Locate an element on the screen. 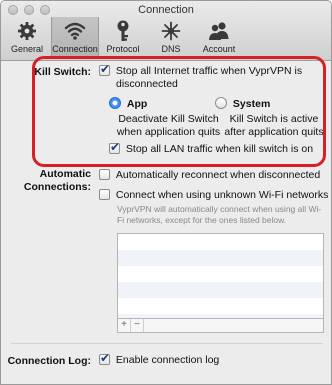  app-desc-line2: when application quits is located at coordinates (168, 132).